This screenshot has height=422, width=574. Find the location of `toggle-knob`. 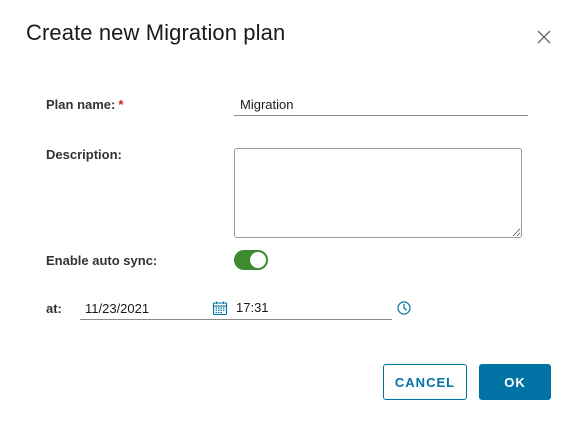

toggle-knob is located at coordinates (258, 260).